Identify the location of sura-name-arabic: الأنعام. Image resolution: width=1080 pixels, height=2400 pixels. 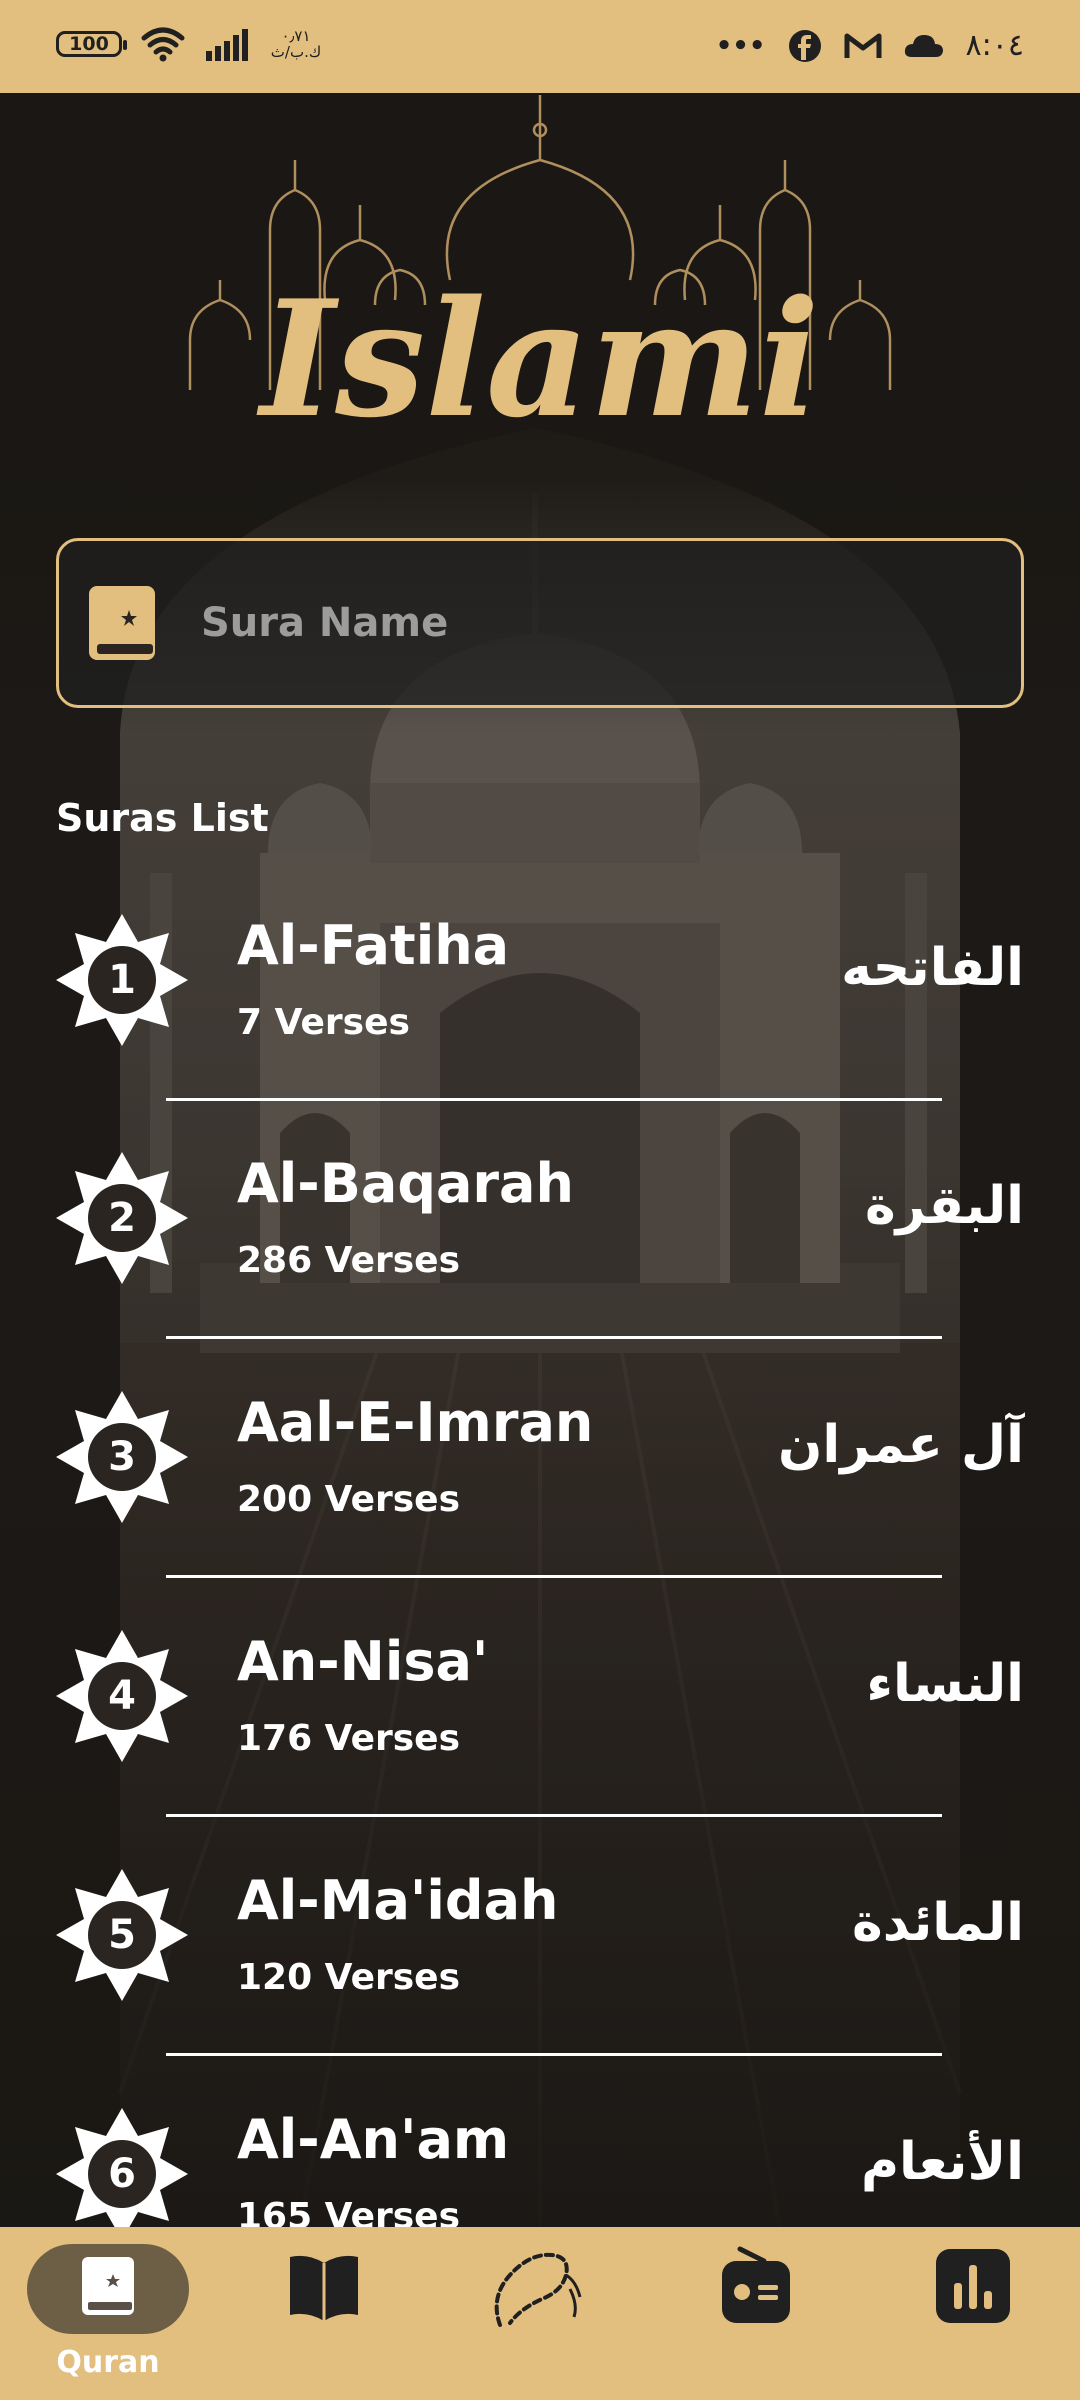
(942, 2162).